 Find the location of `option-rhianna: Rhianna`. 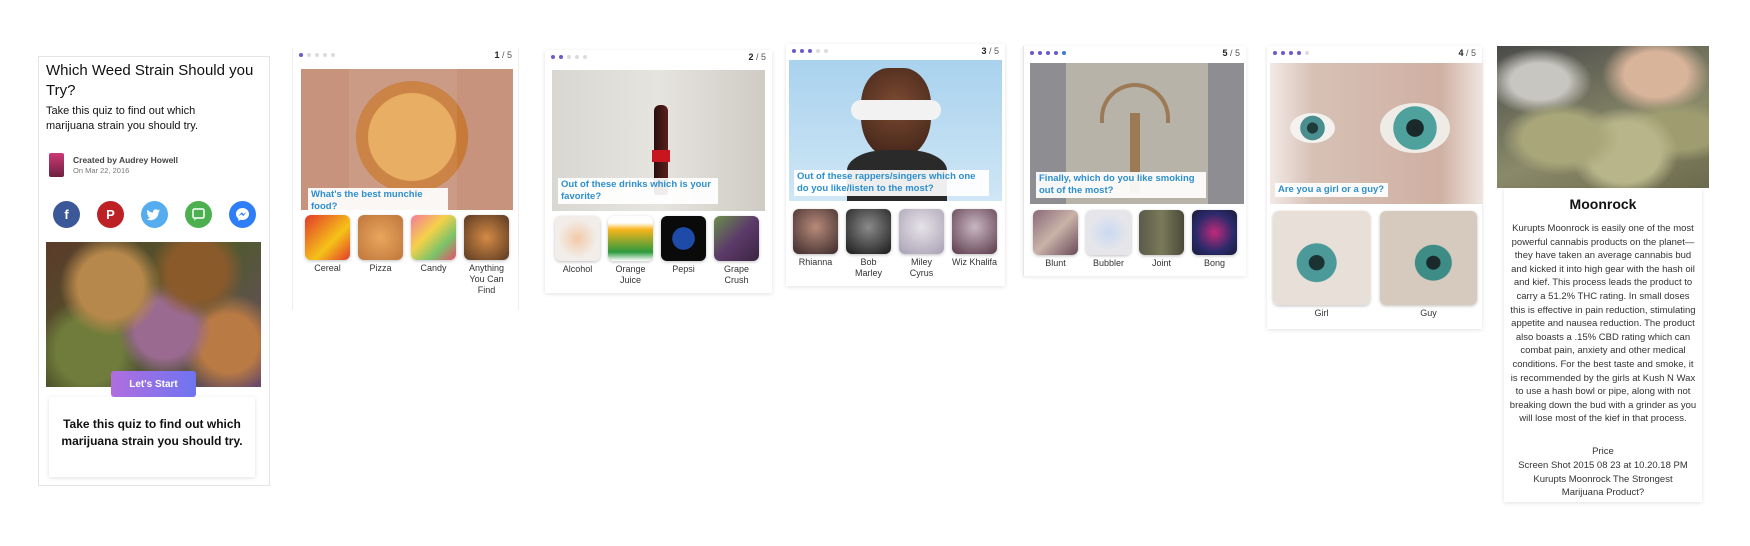

option-rhianna: Rhianna is located at coordinates (815, 238).